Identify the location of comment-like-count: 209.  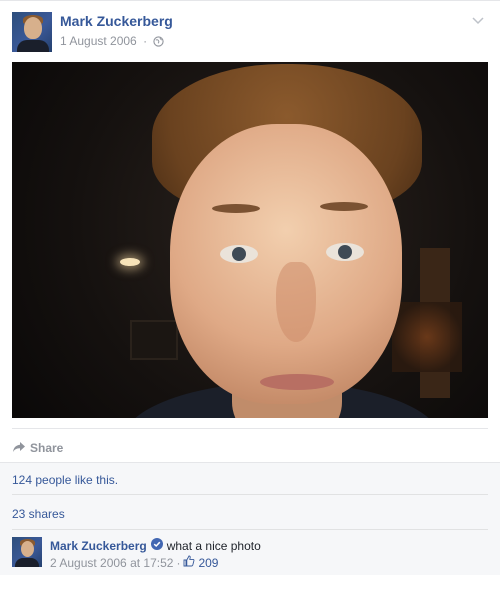
(208, 563).